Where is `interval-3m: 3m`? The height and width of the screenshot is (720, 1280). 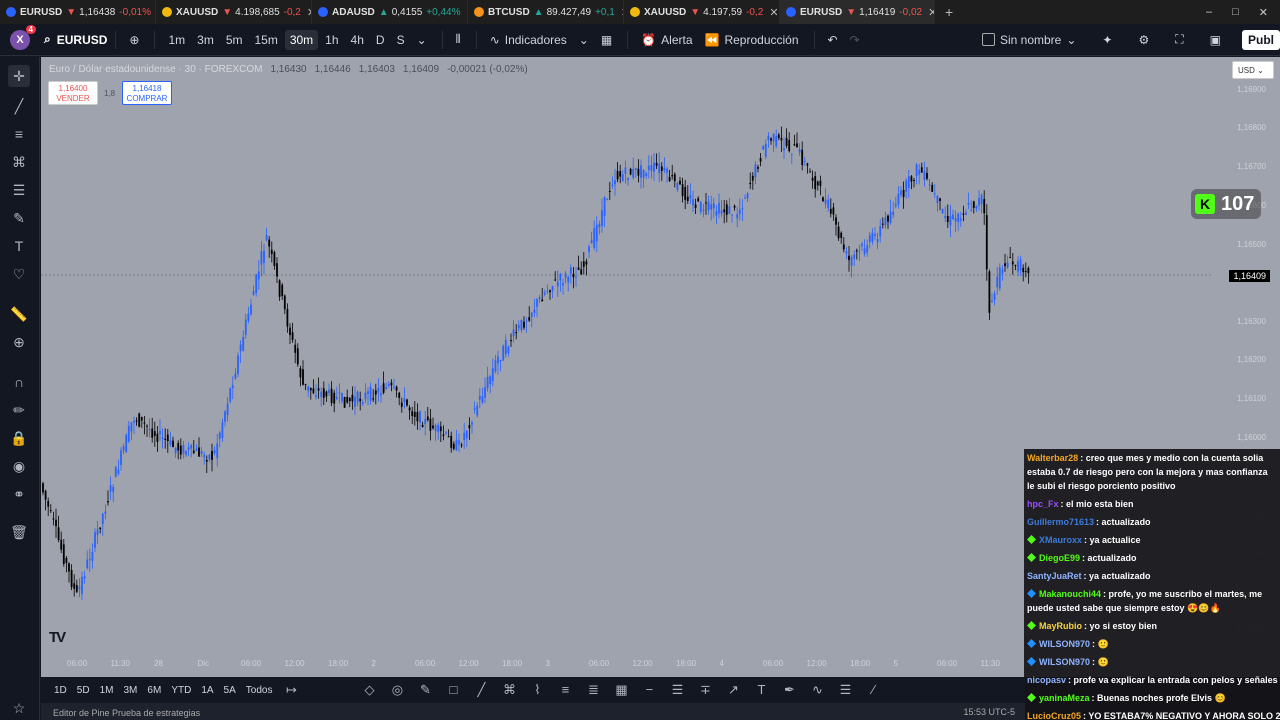 interval-3m: 3m is located at coordinates (205, 40).